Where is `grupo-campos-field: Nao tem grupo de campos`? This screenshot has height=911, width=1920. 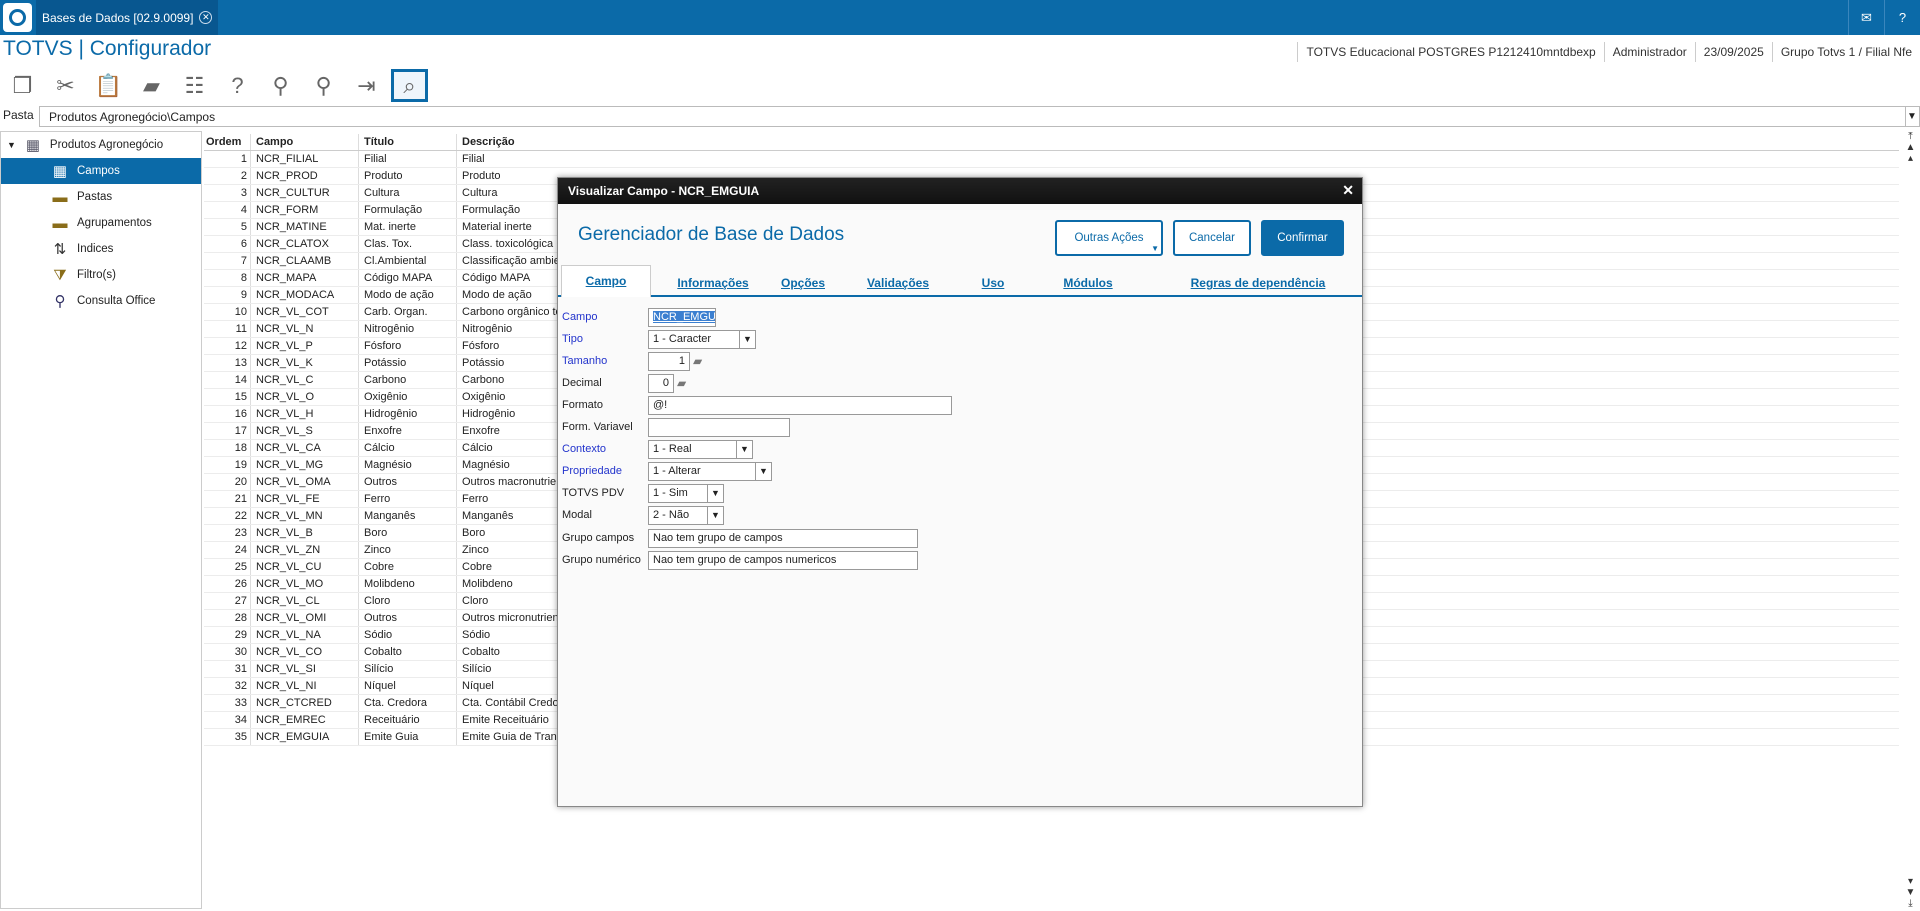 grupo-campos-field: Nao tem grupo de campos is located at coordinates (783, 538).